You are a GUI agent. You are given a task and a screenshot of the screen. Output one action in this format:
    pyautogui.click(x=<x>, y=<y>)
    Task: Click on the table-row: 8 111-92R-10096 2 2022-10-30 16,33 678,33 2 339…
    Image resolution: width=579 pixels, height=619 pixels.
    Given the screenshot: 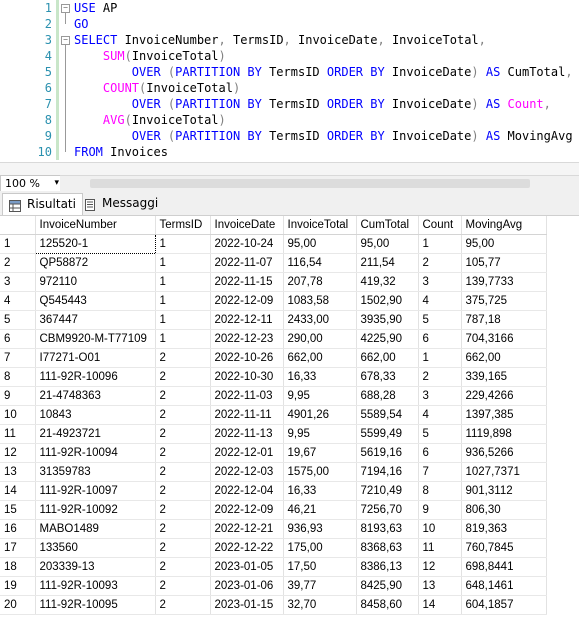 What is the action you would take?
    pyautogui.click(x=273, y=377)
    